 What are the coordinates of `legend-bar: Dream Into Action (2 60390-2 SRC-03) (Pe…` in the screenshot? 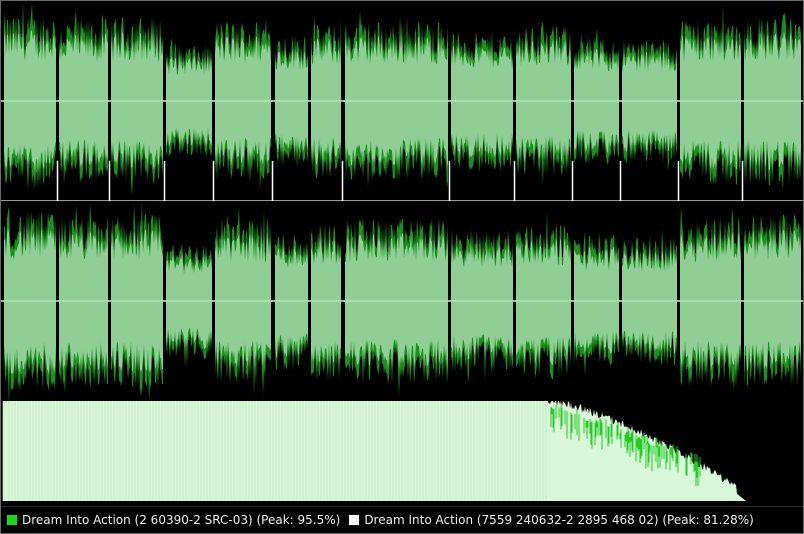 It's located at (402, 519).